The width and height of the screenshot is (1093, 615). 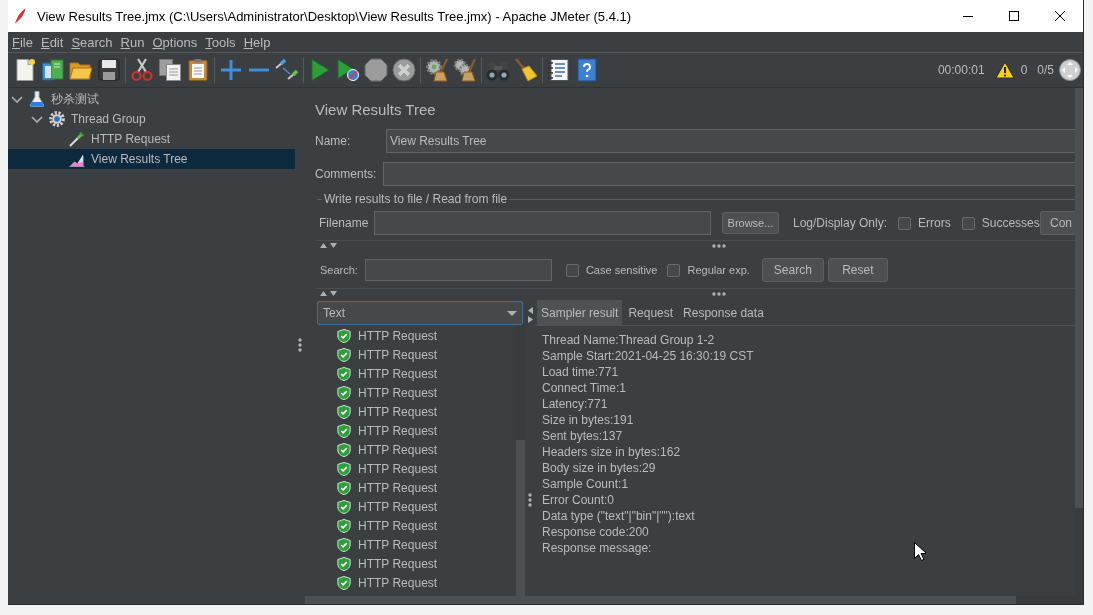 I want to click on comments-field, so click(x=729, y=174).